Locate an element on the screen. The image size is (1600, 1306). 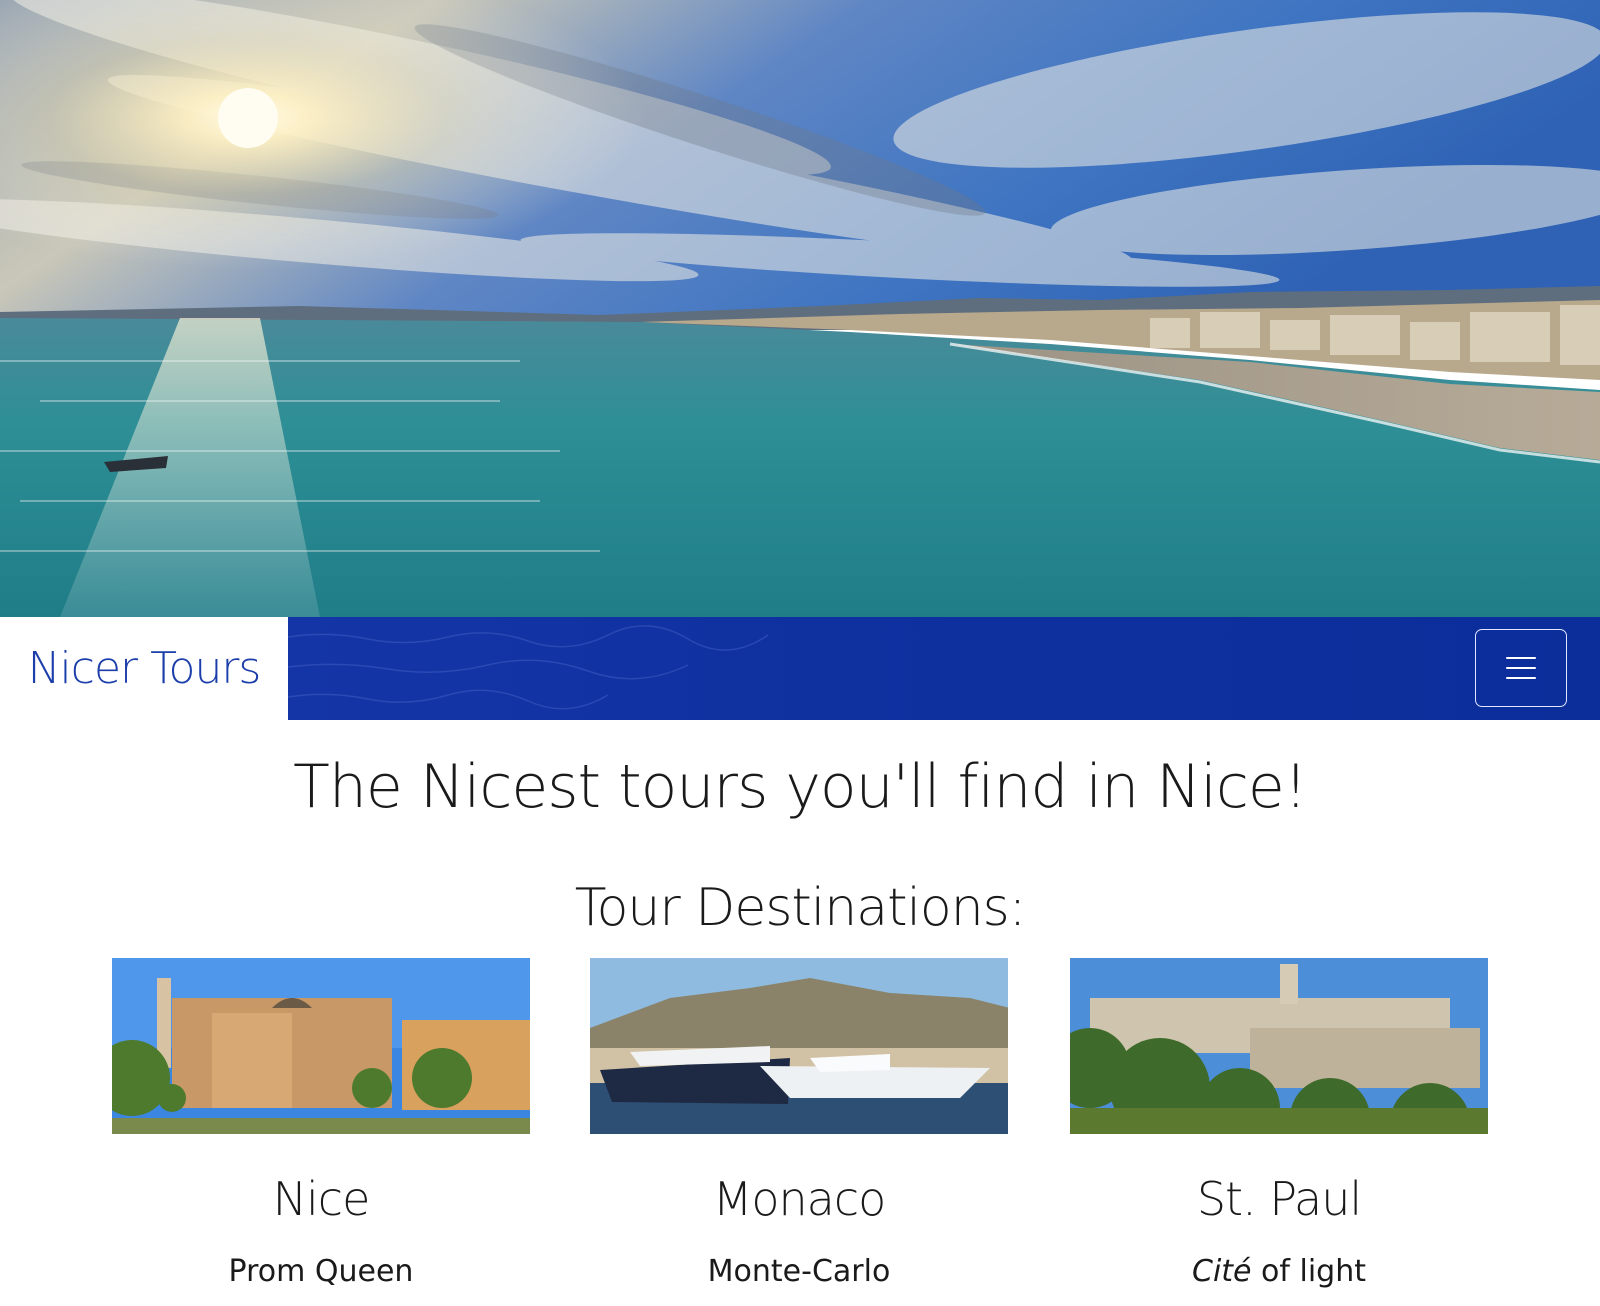
navbar-toggler-button is located at coordinates (1521, 668).